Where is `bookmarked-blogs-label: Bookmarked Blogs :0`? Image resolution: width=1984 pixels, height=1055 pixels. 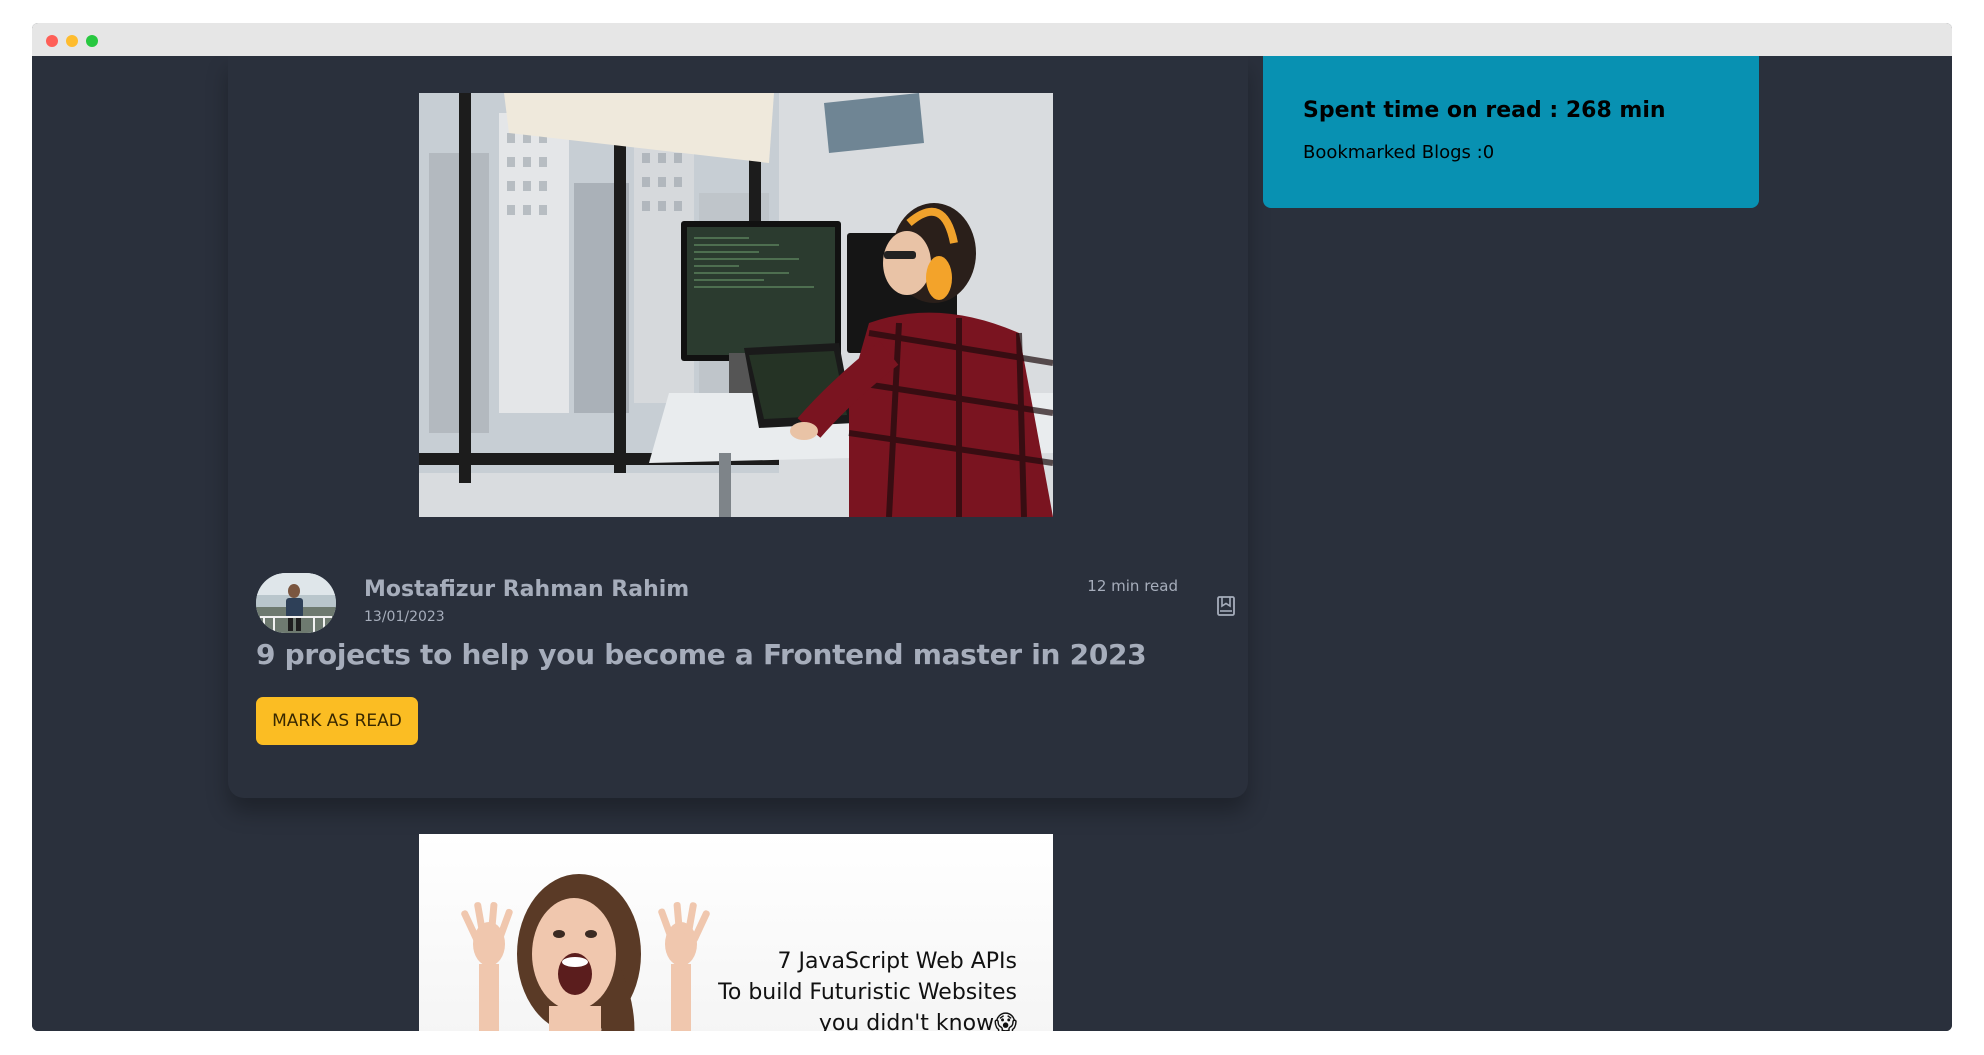 bookmarked-blogs-label: Bookmarked Blogs :0 is located at coordinates (1399, 152).